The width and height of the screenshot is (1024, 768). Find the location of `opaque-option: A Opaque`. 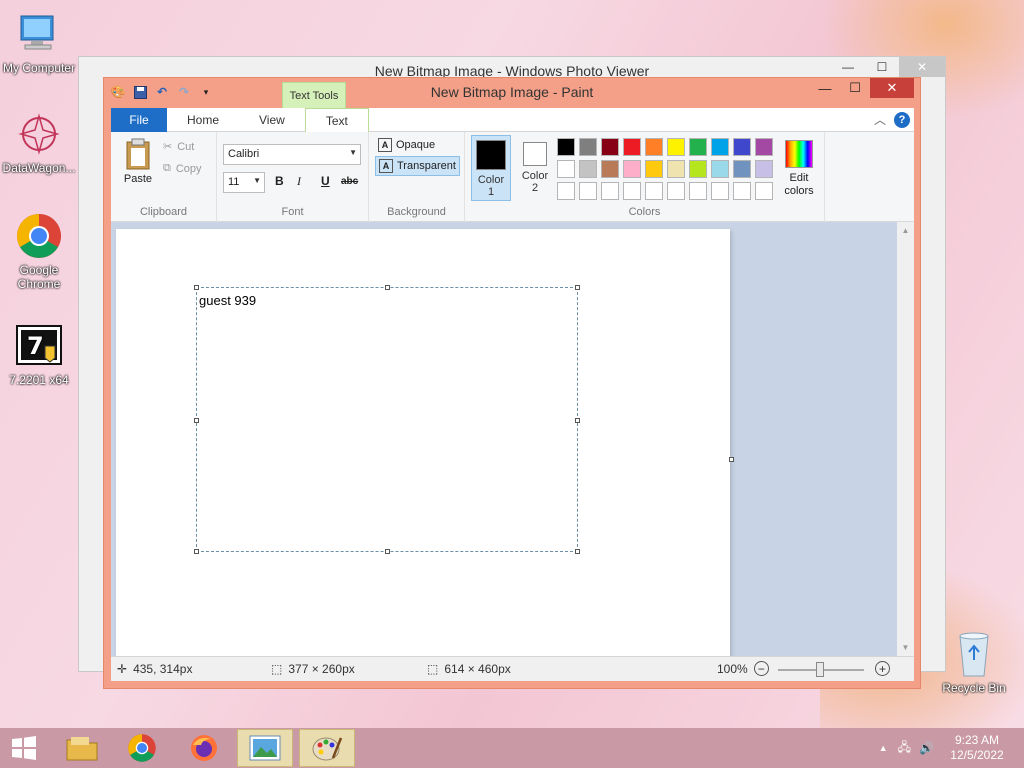

opaque-option: A Opaque is located at coordinates (406, 145).